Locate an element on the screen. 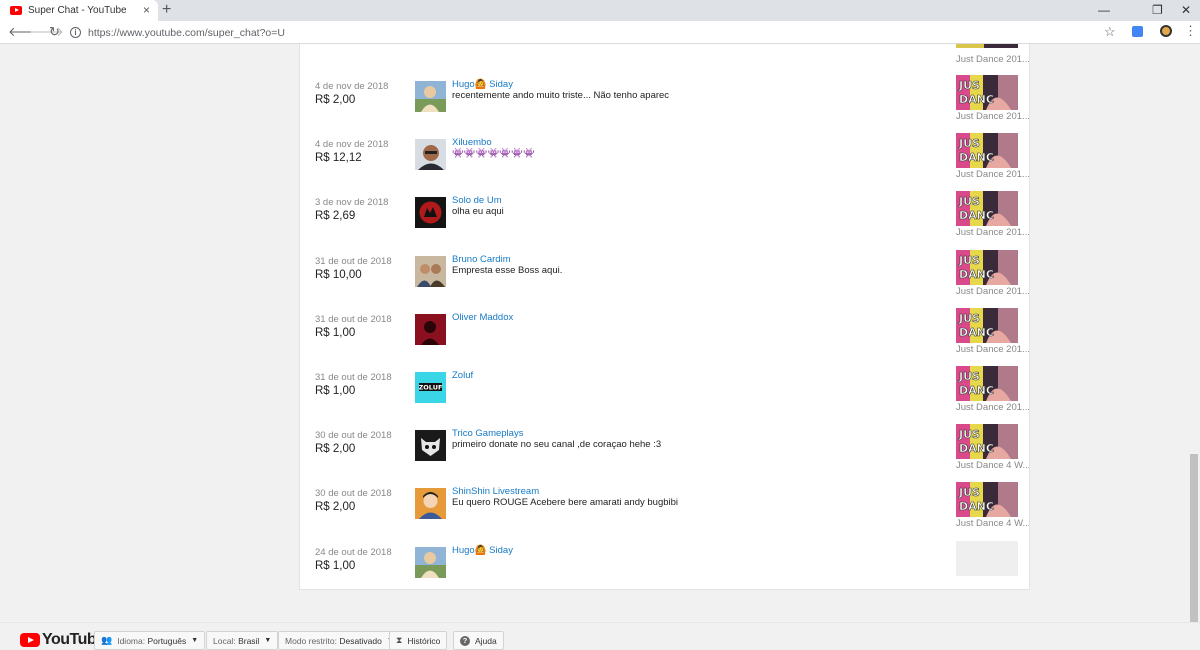 This screenshot has height=650, width=1200. list-item: 24 de out de 2018 R$ 1,00 Hugo🙆 Siday is located at coordinates (664, 564).